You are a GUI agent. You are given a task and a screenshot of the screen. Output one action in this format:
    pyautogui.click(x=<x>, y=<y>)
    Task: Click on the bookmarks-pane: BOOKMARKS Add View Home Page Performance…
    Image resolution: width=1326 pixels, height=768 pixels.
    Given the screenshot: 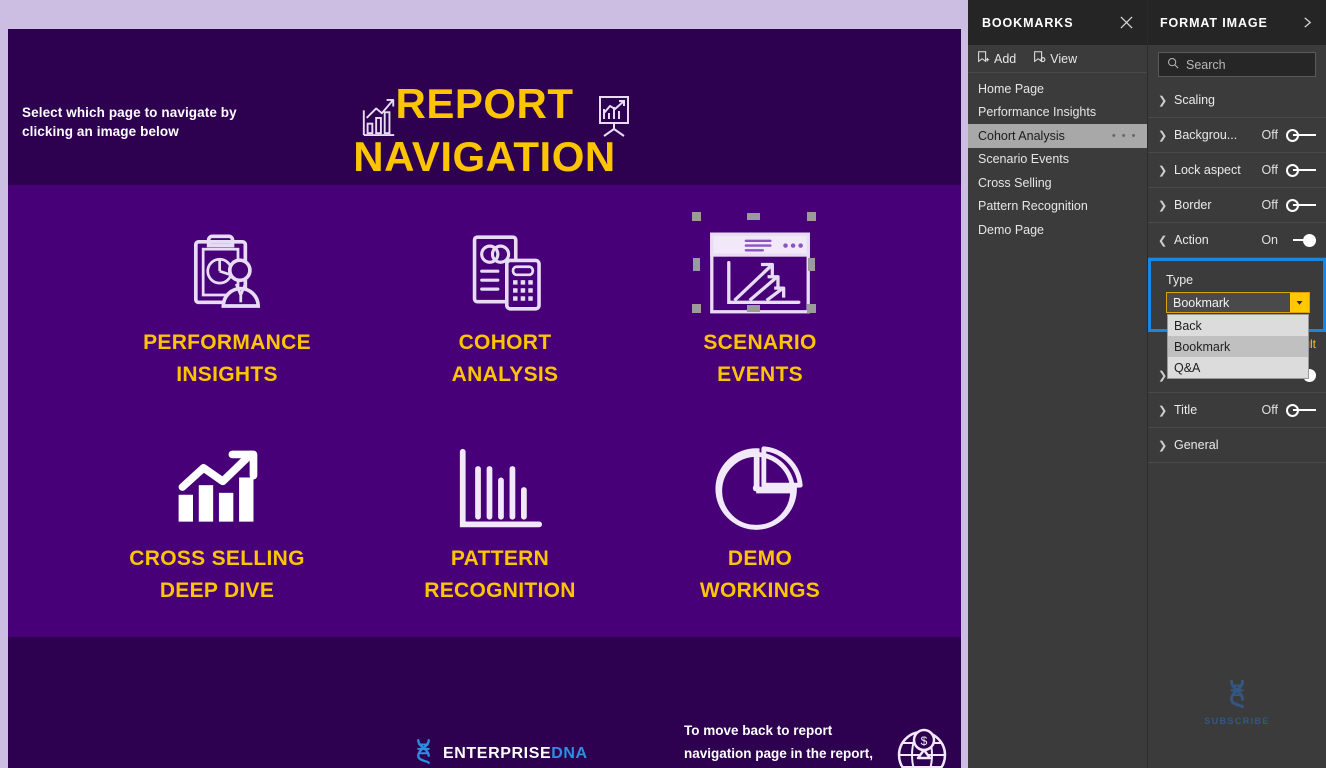 What is the action you would take?
    pyautogui.click(x=1058, y=384)
    